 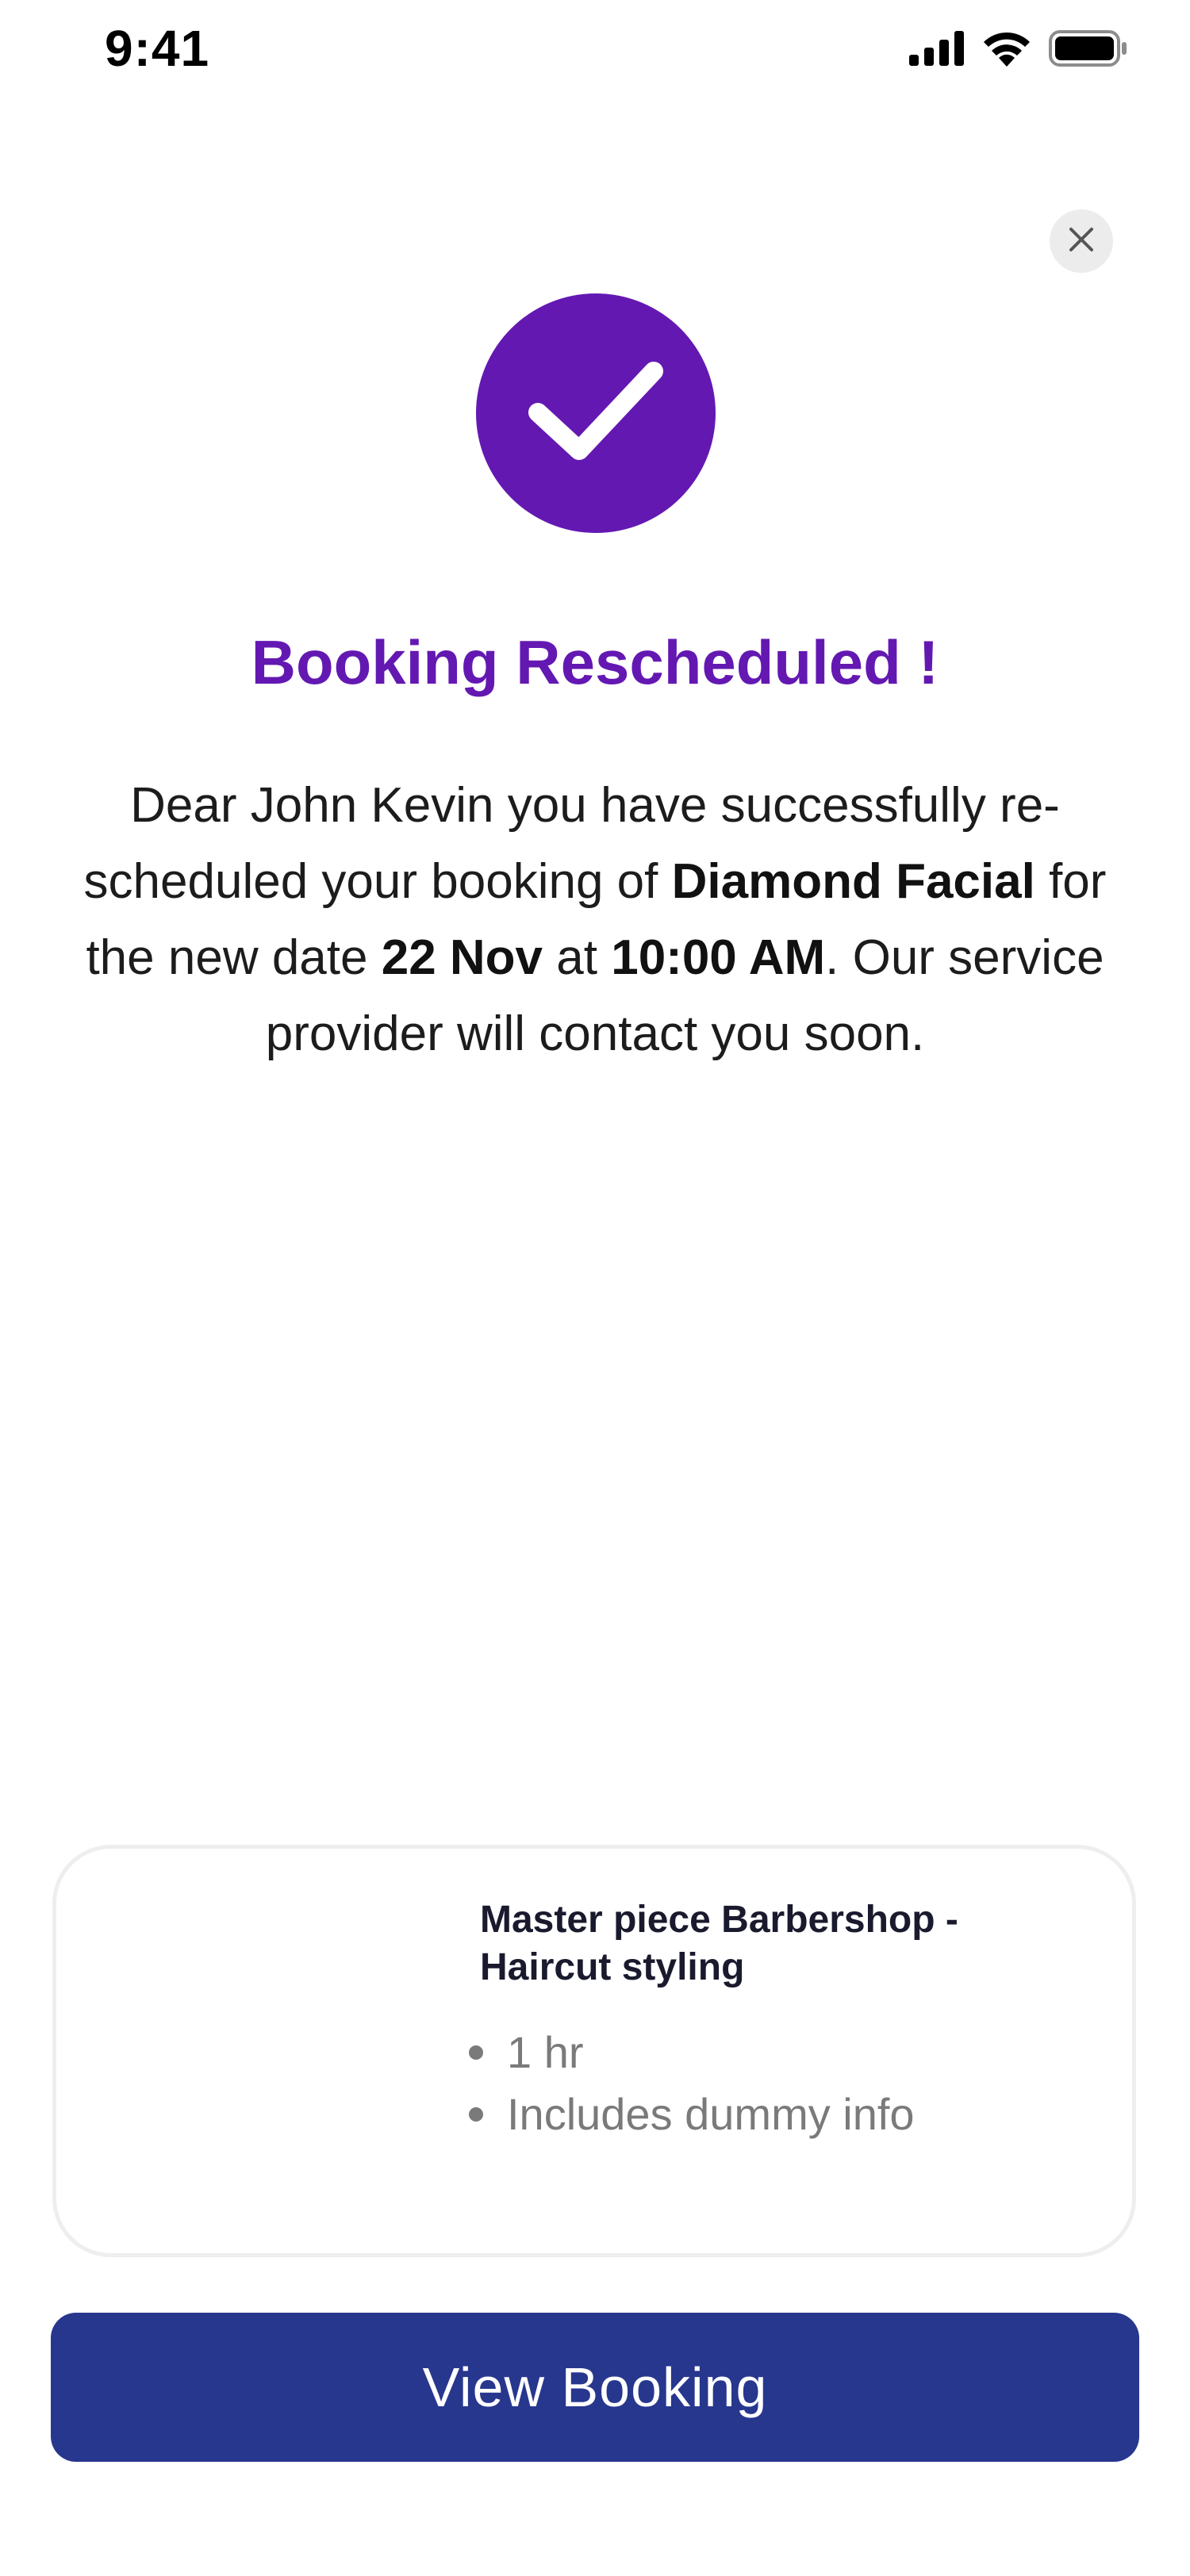 I want to click on status-bar: 9:41, so click(x=595, y=49).